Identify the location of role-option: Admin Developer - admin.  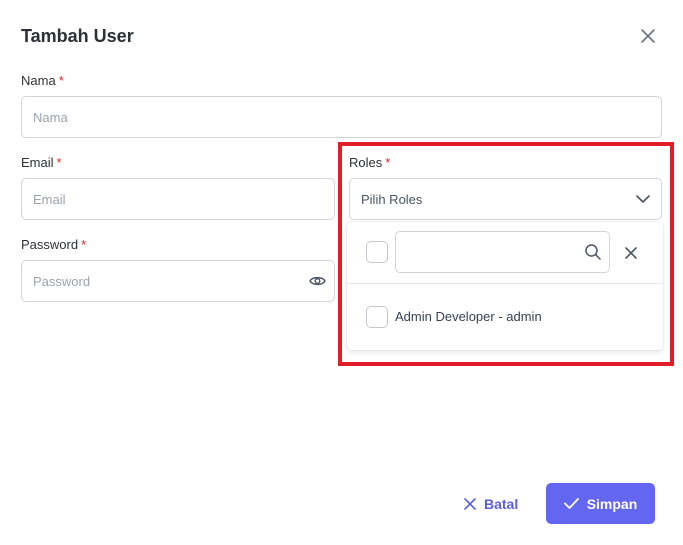
(505, 317).